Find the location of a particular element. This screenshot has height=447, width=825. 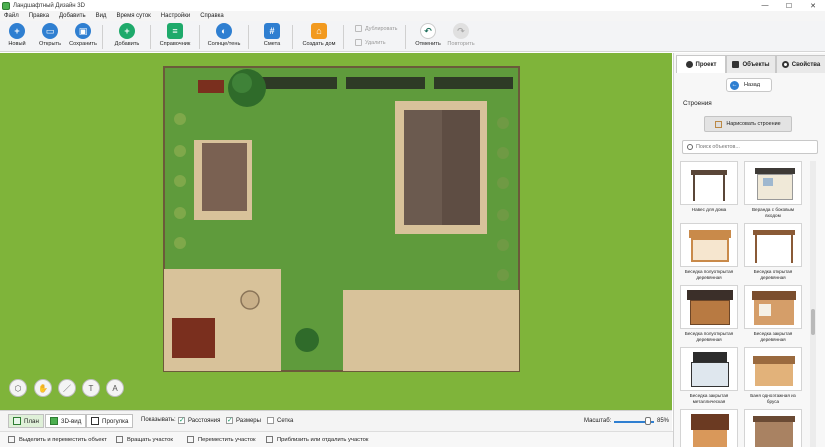

catalog-item: Беседка закрытая металлическая is located at coordinates (709, 377).